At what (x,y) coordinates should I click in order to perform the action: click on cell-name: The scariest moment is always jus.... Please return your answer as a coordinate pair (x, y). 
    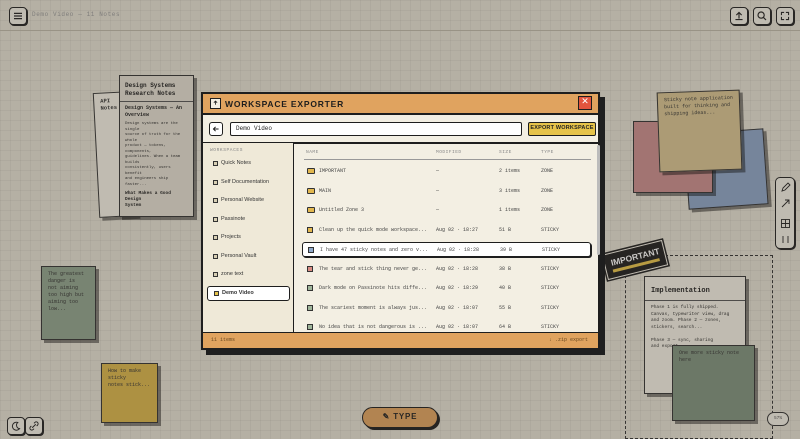
    Looking at the image, I should click on (373, 307).